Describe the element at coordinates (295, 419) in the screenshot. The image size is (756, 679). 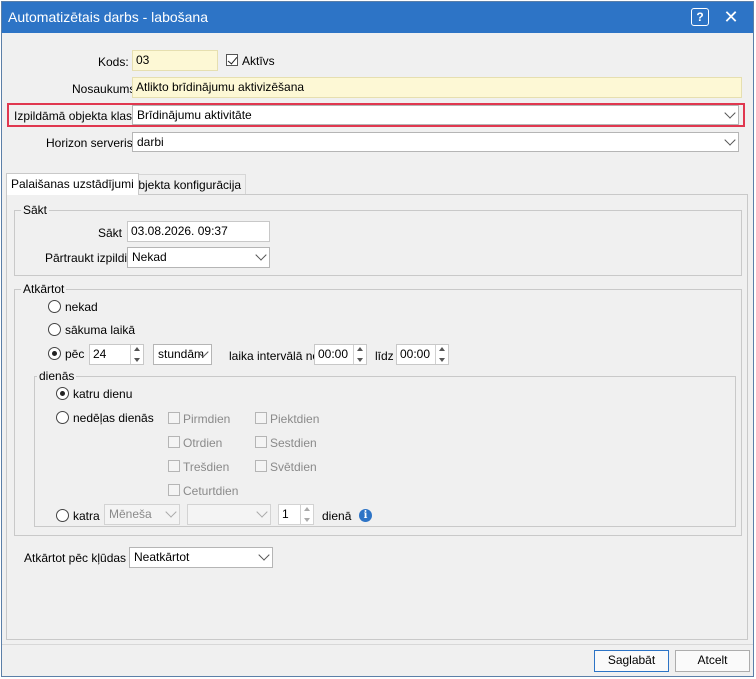
I see `piektdien-label: Piektdien` at that location.